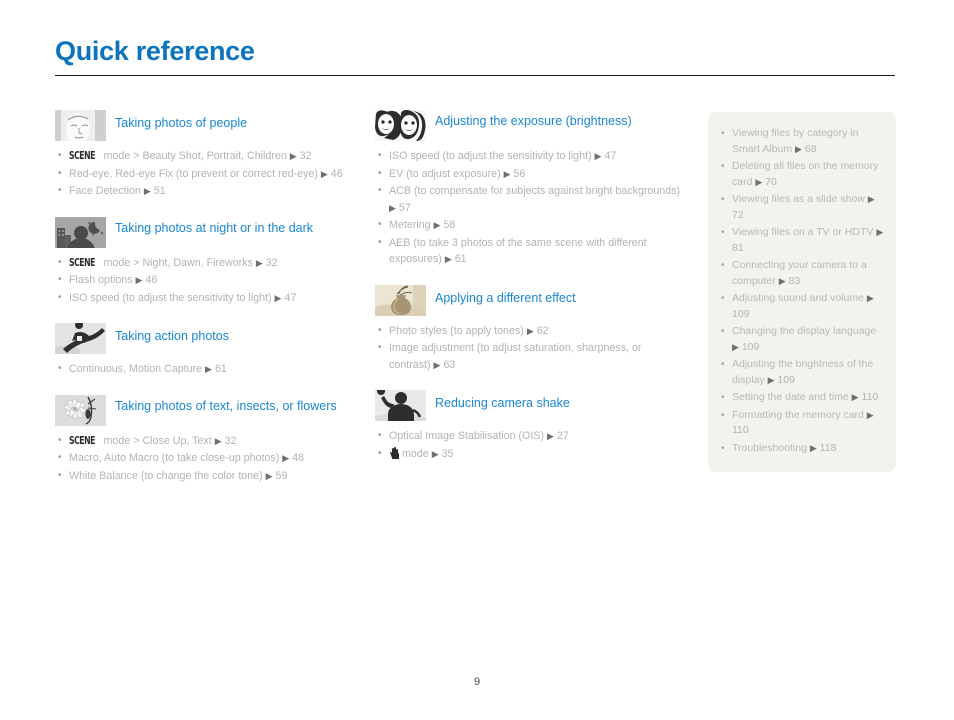 The width and height of the screenshot is (954, 720). What do you see at coordinates (801, 207) in the screenshot?
I see `reference-item: Viewing files as a slide show ▶ 72` at bounding box center [801, 207].